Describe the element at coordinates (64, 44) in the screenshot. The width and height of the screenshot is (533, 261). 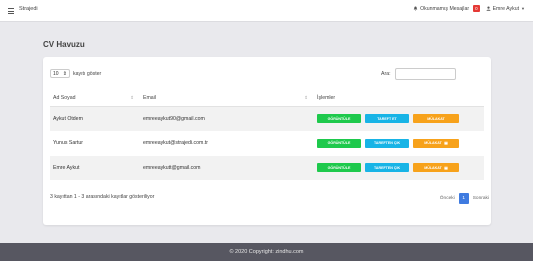
I see `page-title: CV Havuzu` at that location.